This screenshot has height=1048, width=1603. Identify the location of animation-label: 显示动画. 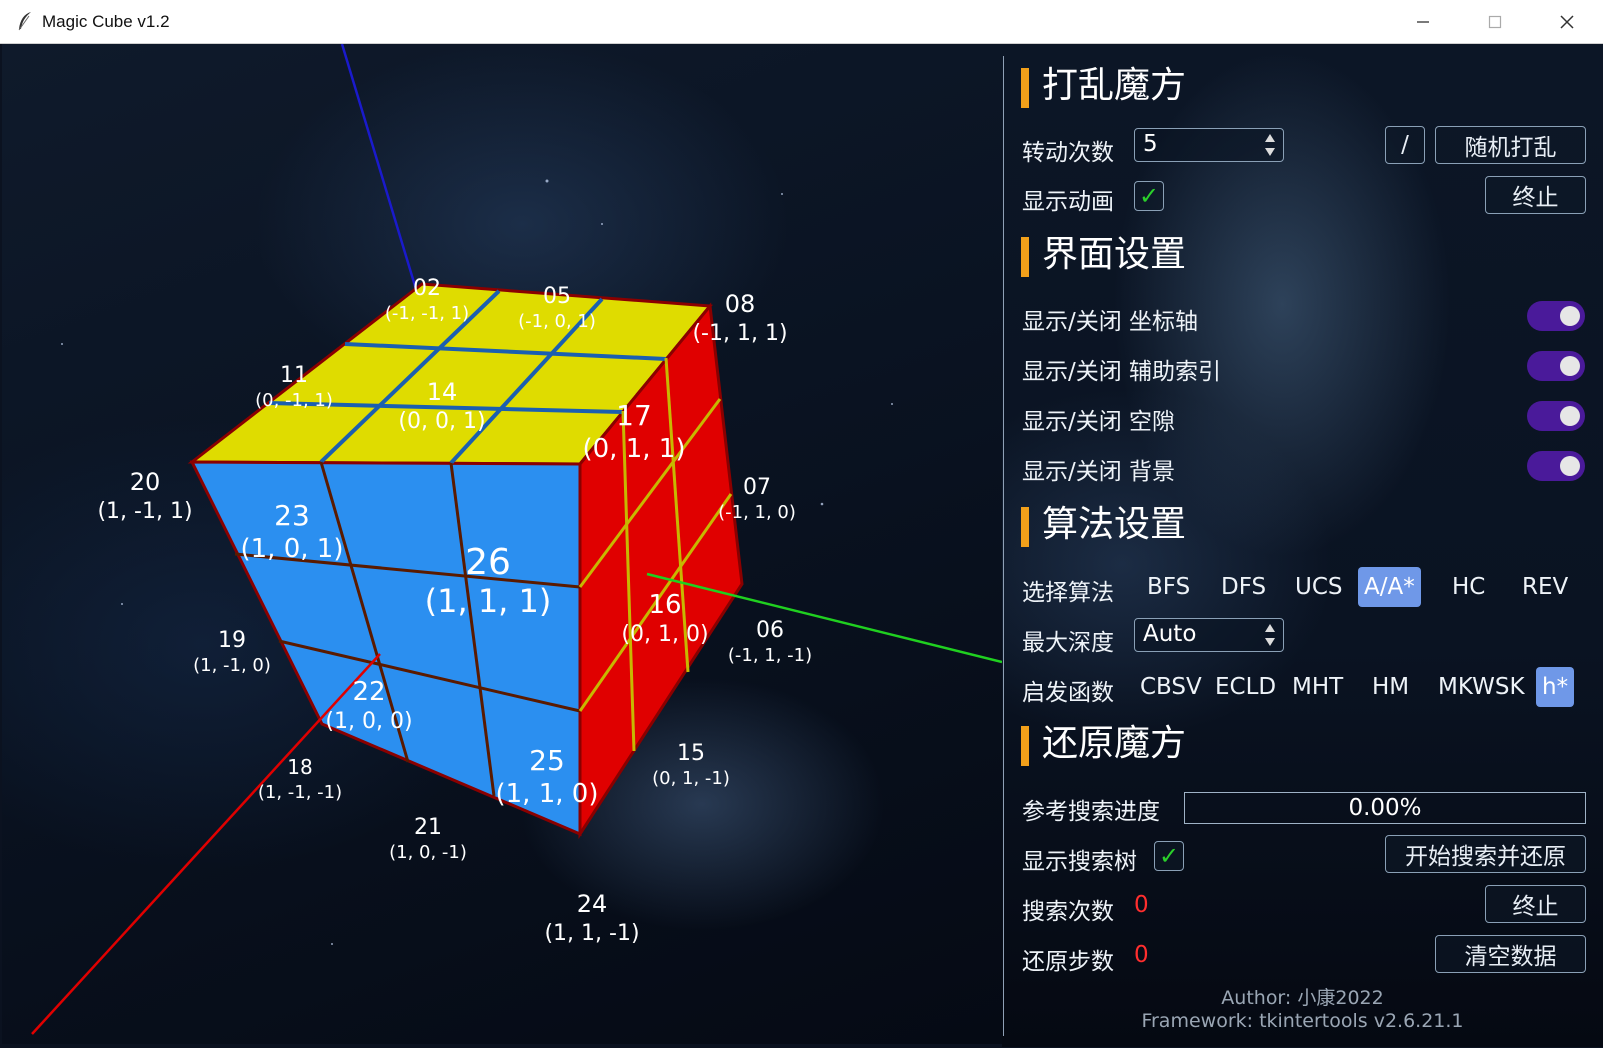
(1068, 202).